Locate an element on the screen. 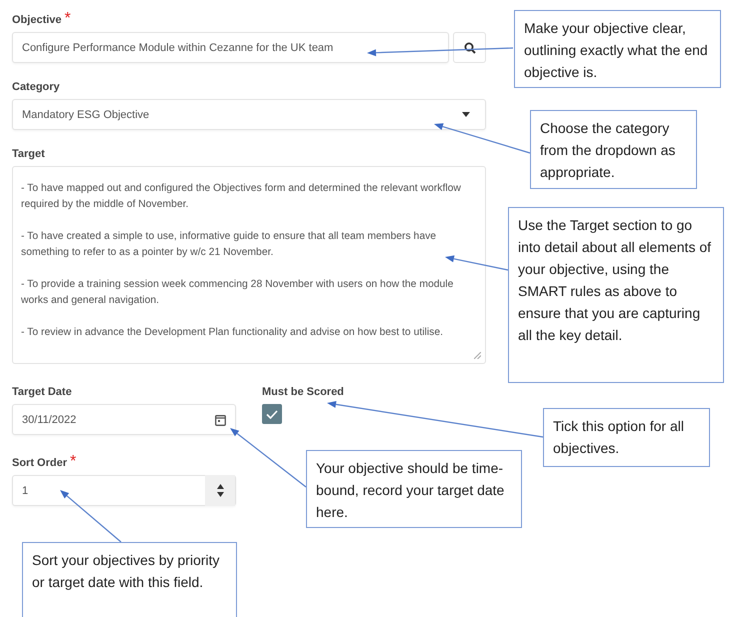  field-label: Category is located at coordinates (36, 87).